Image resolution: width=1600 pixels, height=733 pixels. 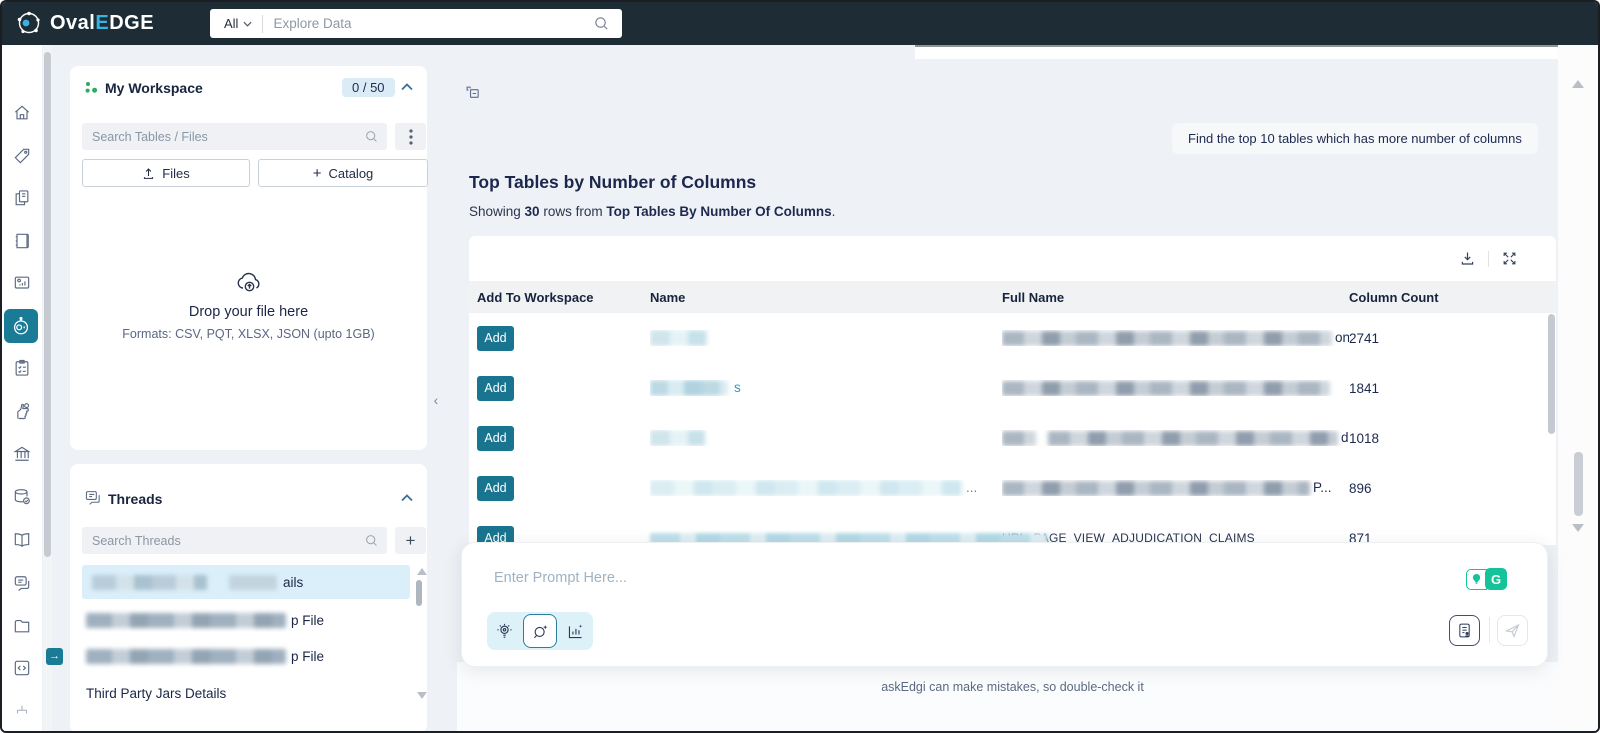 I want to click on left-icon-rail, so click(x=22, y=388).